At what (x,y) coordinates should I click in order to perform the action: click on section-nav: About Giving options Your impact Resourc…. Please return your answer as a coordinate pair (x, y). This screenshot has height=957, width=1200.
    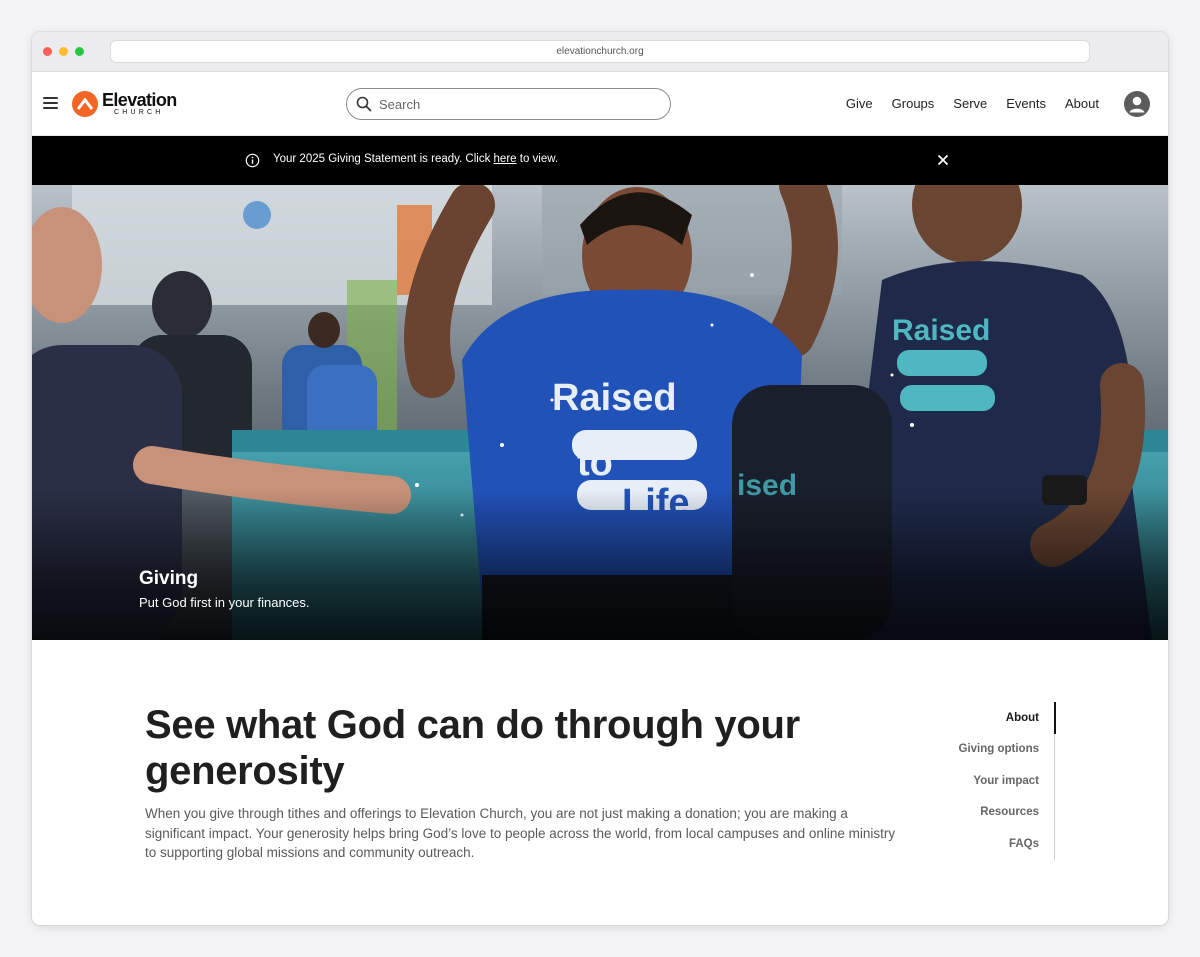
    Looking at the image, I should click on (984, 781).